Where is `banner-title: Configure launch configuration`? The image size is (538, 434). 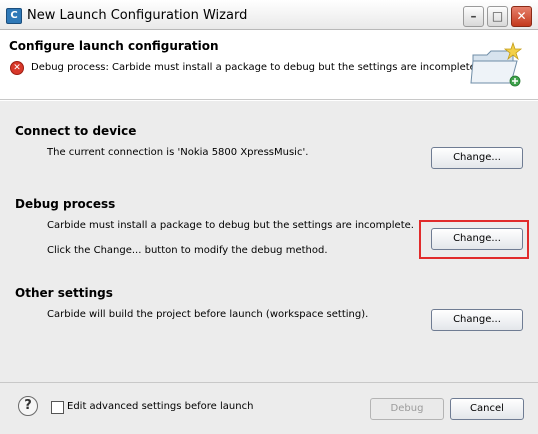 banner-title: Configure launch configuration is located at coordinates (114, 46).